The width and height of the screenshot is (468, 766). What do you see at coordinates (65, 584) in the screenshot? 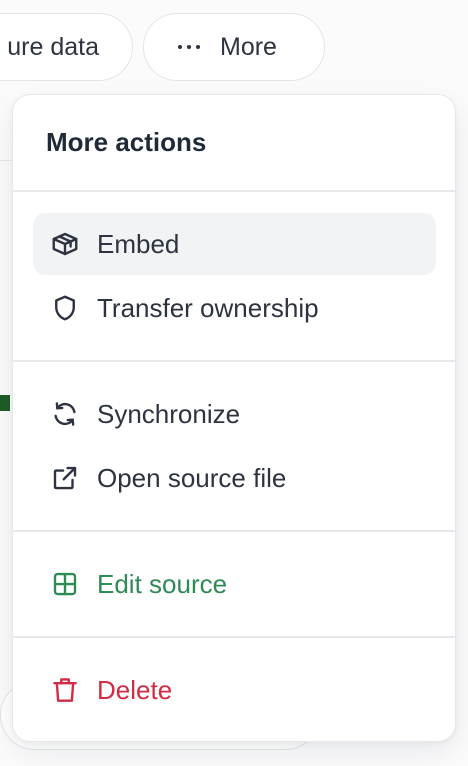
I see `grid-icon` at bounding box center [65, 584].